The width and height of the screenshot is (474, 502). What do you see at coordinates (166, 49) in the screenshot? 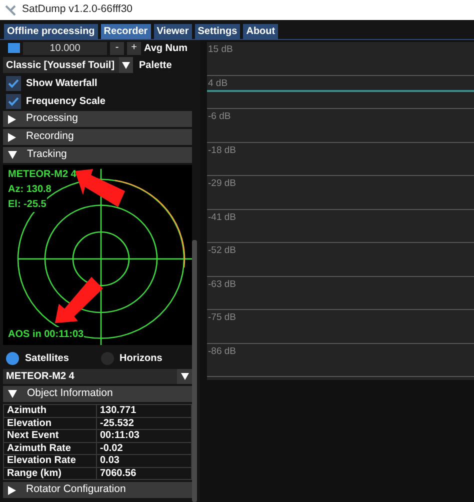
I see `avg-num-label: Avg Num` at bounding box center [166, 49].